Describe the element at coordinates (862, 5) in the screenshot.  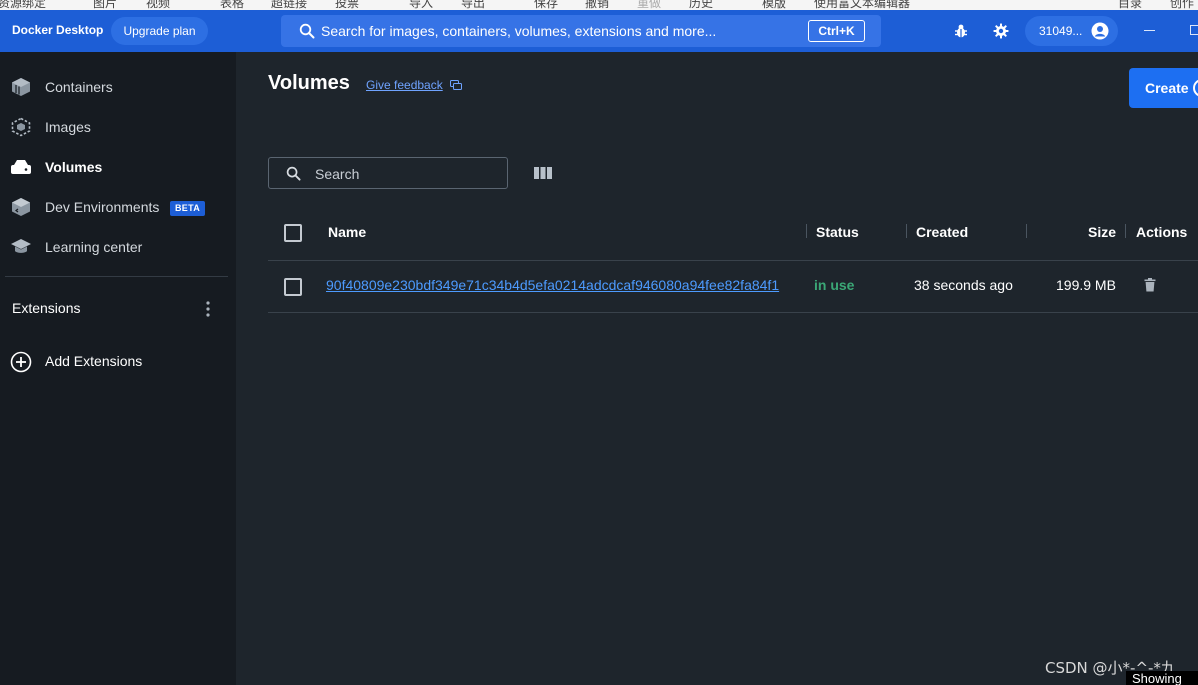
I see `bg-toolbar-item: 使用富文本编辑器` at that location.